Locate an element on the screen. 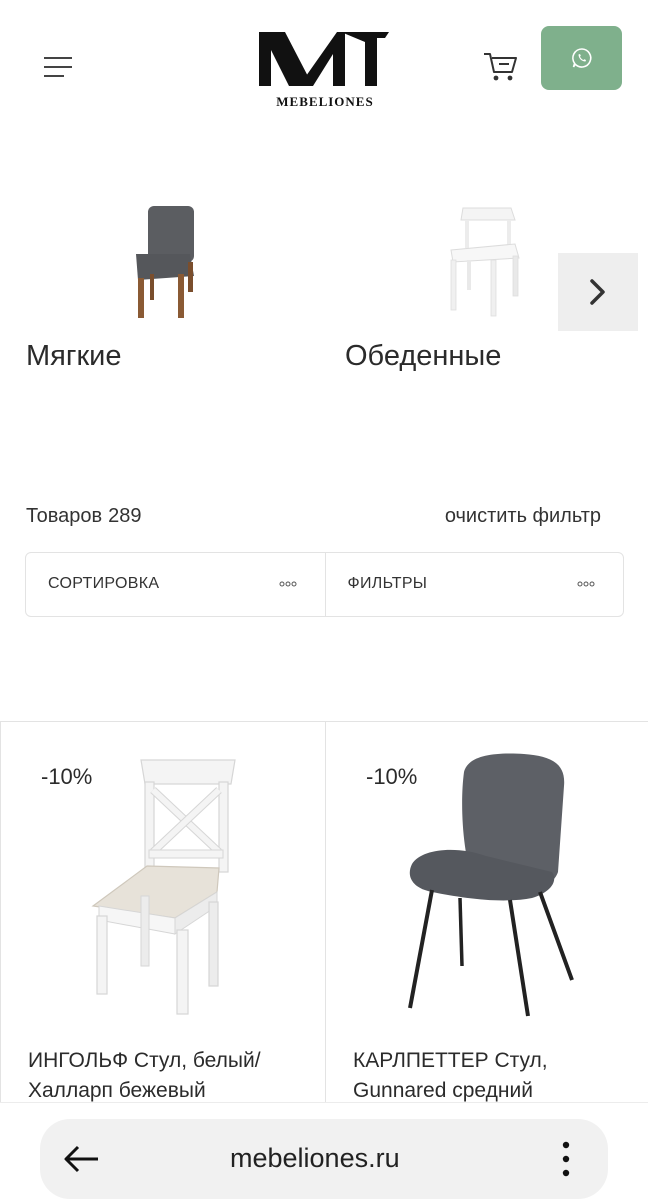  dining-chair-image is located at coordinates (485, 262).